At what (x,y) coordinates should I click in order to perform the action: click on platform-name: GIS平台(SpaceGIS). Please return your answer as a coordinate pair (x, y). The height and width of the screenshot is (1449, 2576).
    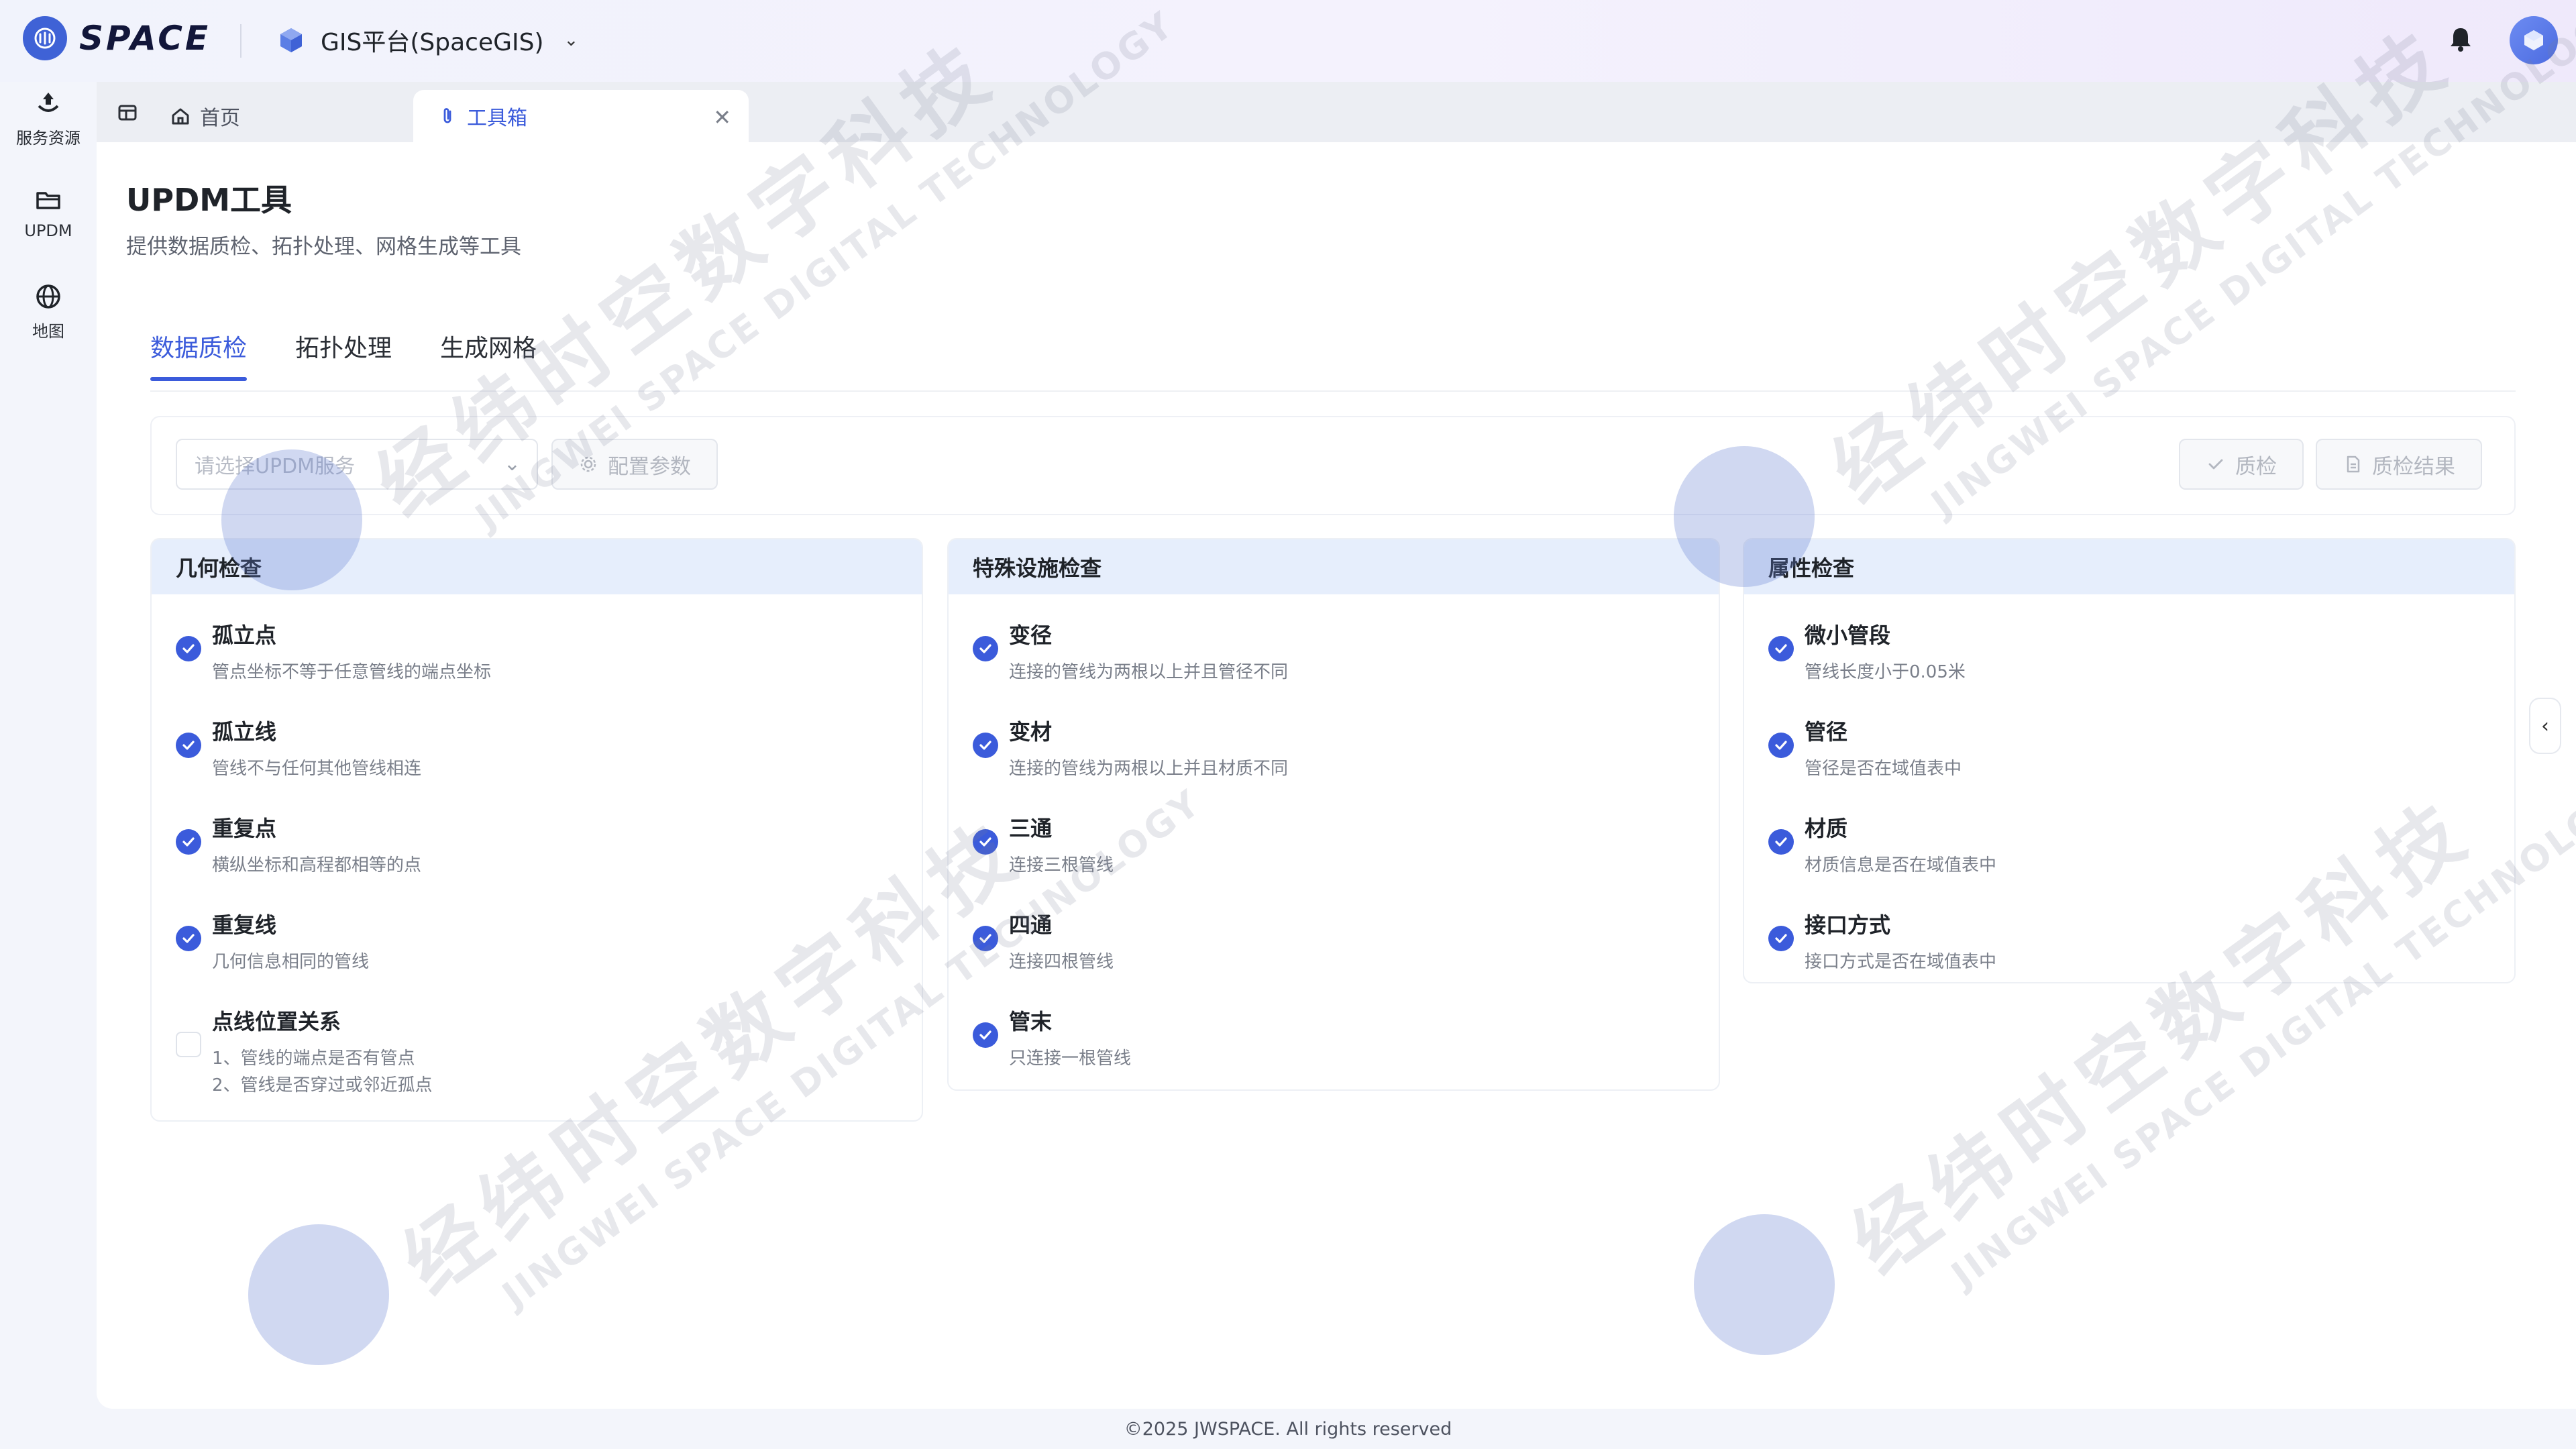
    Looking at the image, I should click on (432, 42).